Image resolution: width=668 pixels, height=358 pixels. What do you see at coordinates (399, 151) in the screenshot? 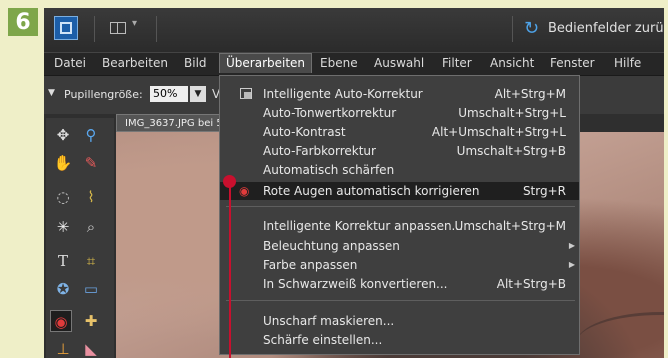
I see `menu-item-auto-color: Auto-Farbkorrektur Umschalt+Strg+B` at bounding box center [399, 151].